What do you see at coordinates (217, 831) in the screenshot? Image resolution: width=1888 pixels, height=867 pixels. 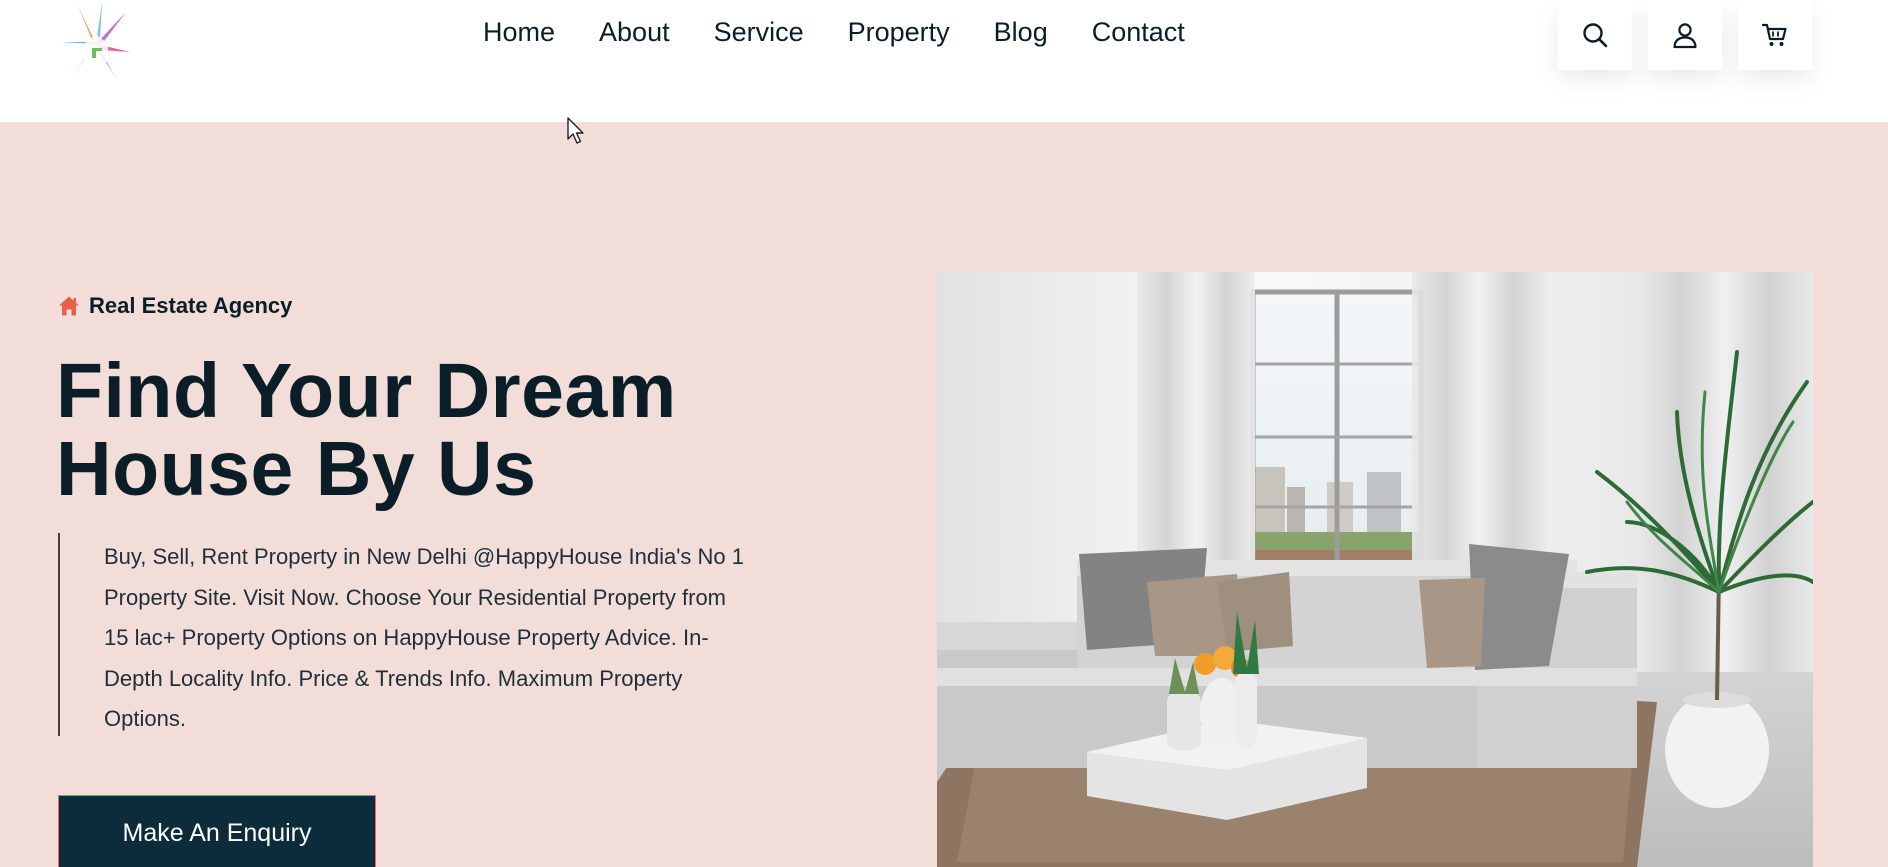 I see `make-enquiry-button: Make An Enquiry` at bounding box center [217, 831].